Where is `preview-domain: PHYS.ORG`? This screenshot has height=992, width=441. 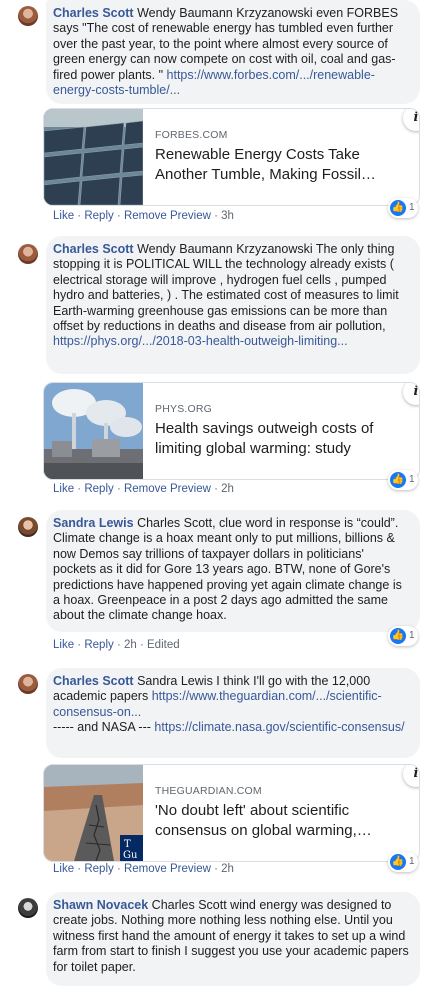 preview-domain: PHYS.ORG is located at coordinates (184, 409).